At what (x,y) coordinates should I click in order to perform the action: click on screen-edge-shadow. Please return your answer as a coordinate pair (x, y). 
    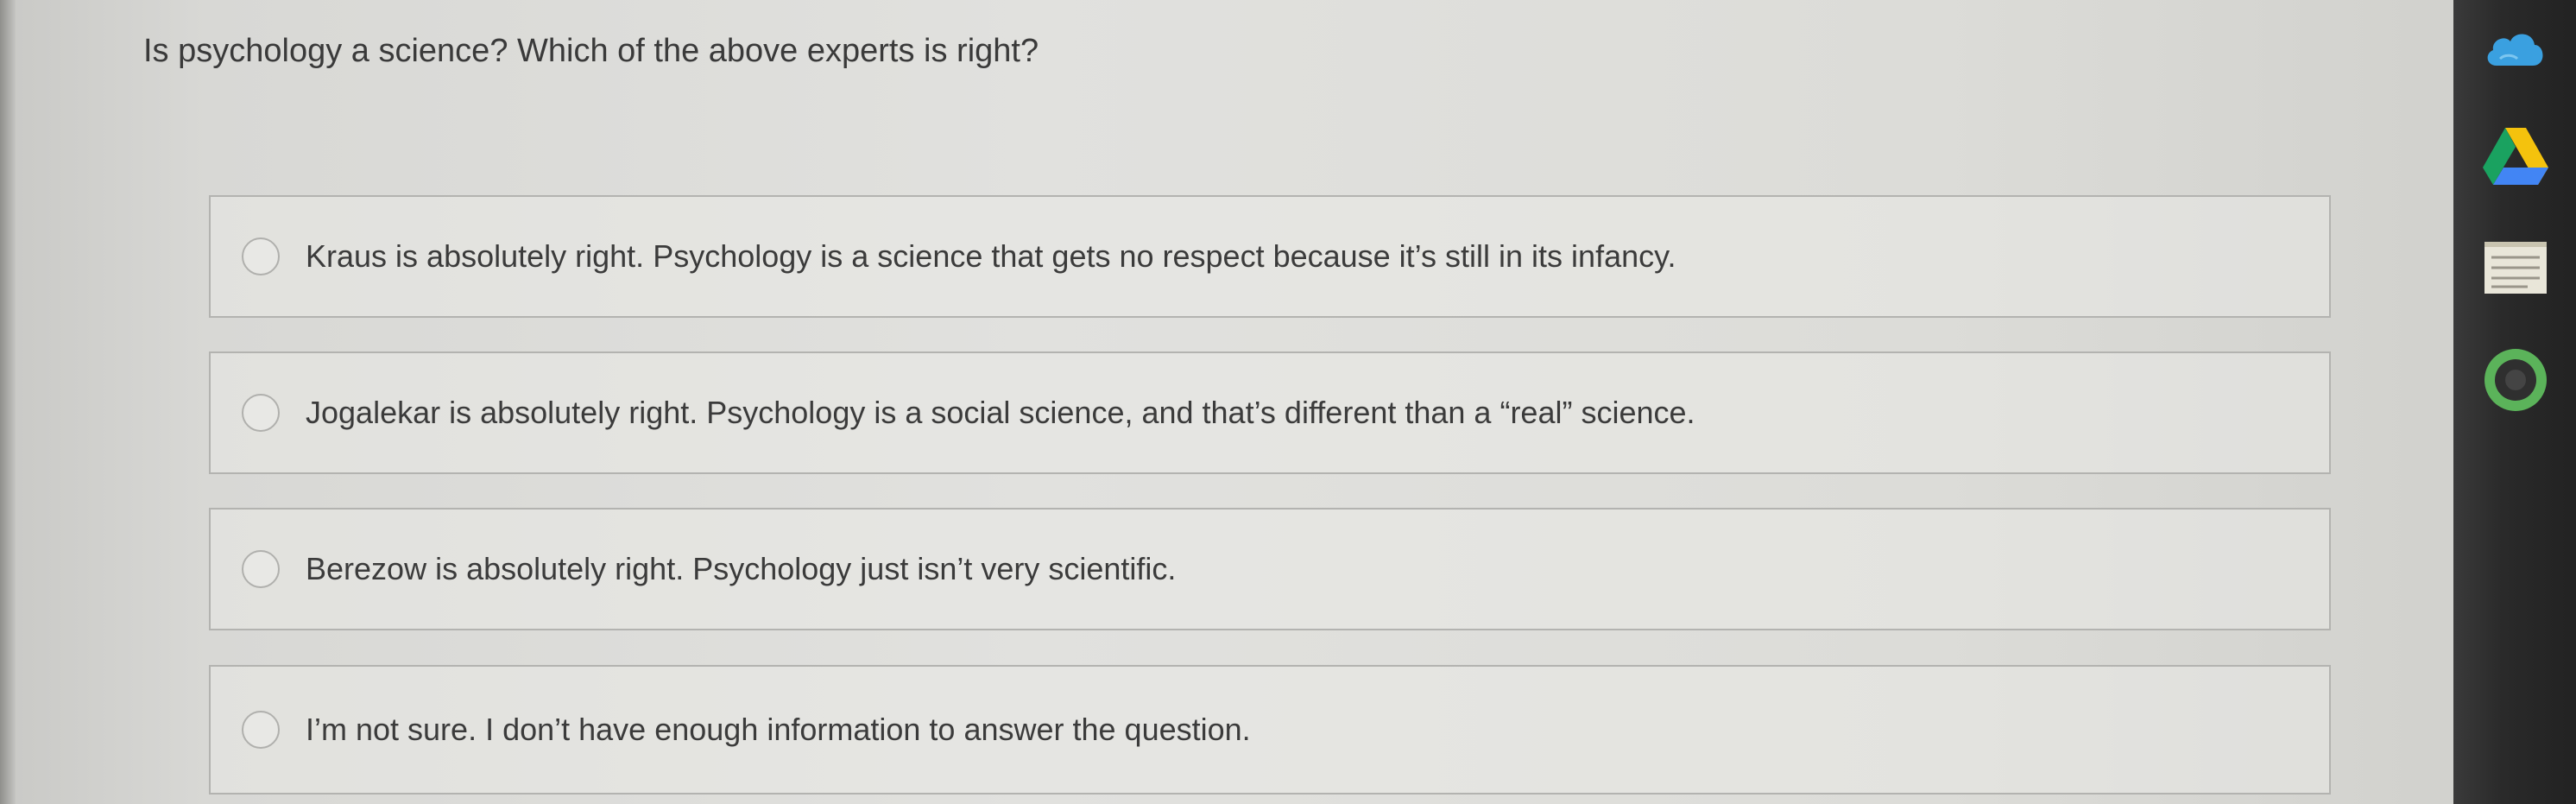
    Looking at the image, I should click on (8, 402).